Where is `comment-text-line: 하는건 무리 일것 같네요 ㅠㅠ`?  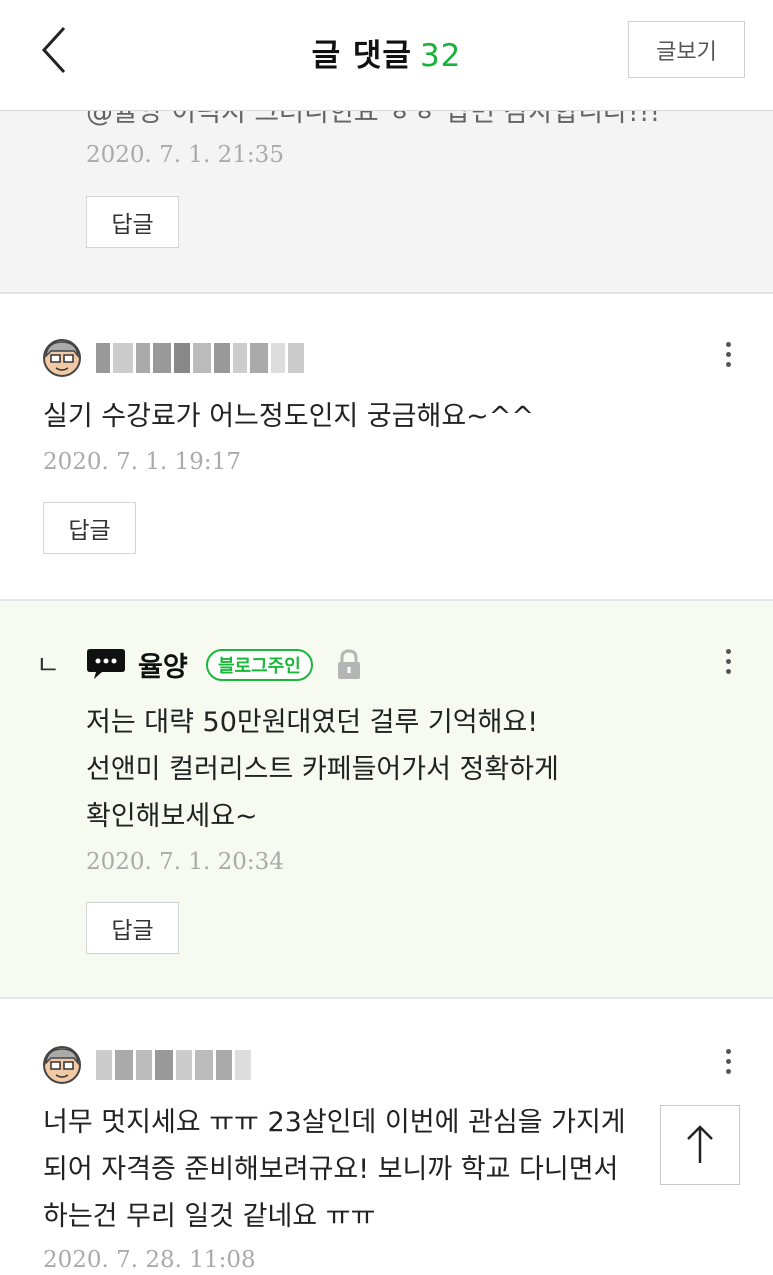
comment-text-line: 하는건 무리 일것 같네요 ㅠㅠ is located at coordinates (209, 1216).